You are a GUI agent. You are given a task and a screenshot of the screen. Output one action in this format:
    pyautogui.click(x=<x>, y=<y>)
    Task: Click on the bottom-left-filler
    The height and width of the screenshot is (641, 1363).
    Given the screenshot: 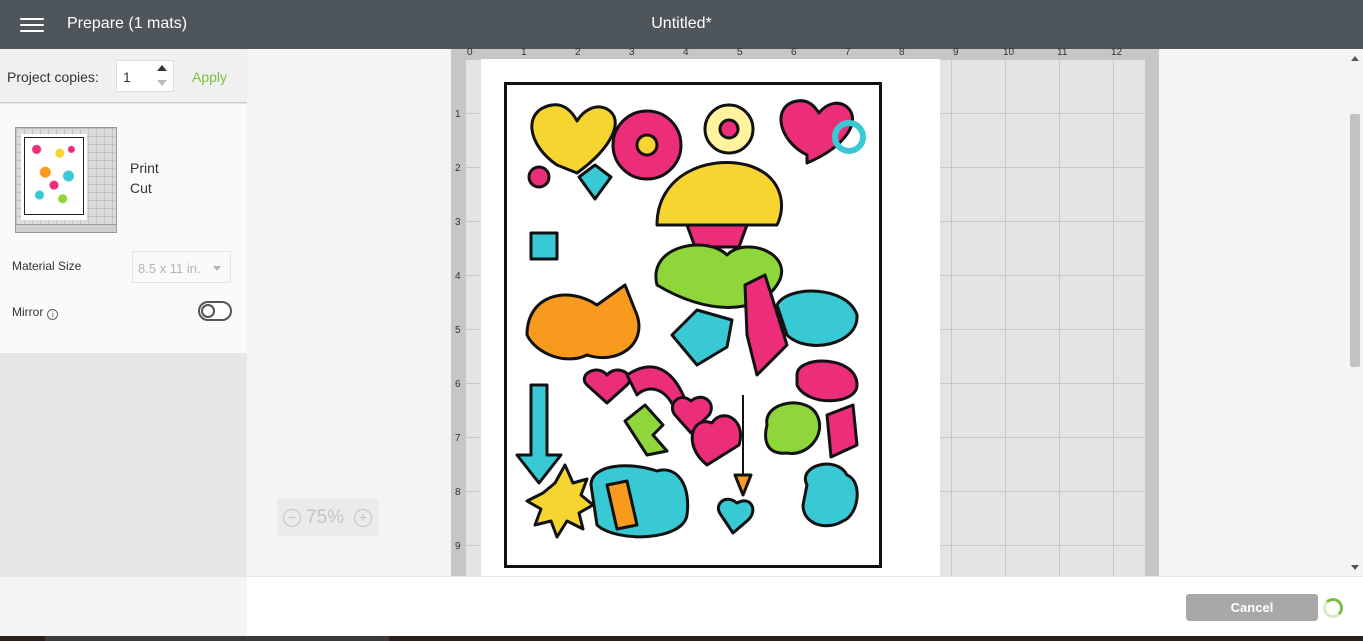 What is the action you would take?
    pyautogui.click(x=123, y=606)
    